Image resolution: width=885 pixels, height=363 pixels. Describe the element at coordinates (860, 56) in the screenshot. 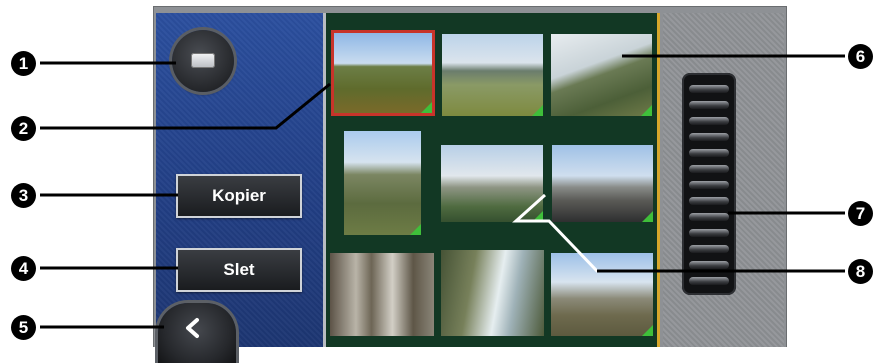

I see `callout-6: 6` at that location.